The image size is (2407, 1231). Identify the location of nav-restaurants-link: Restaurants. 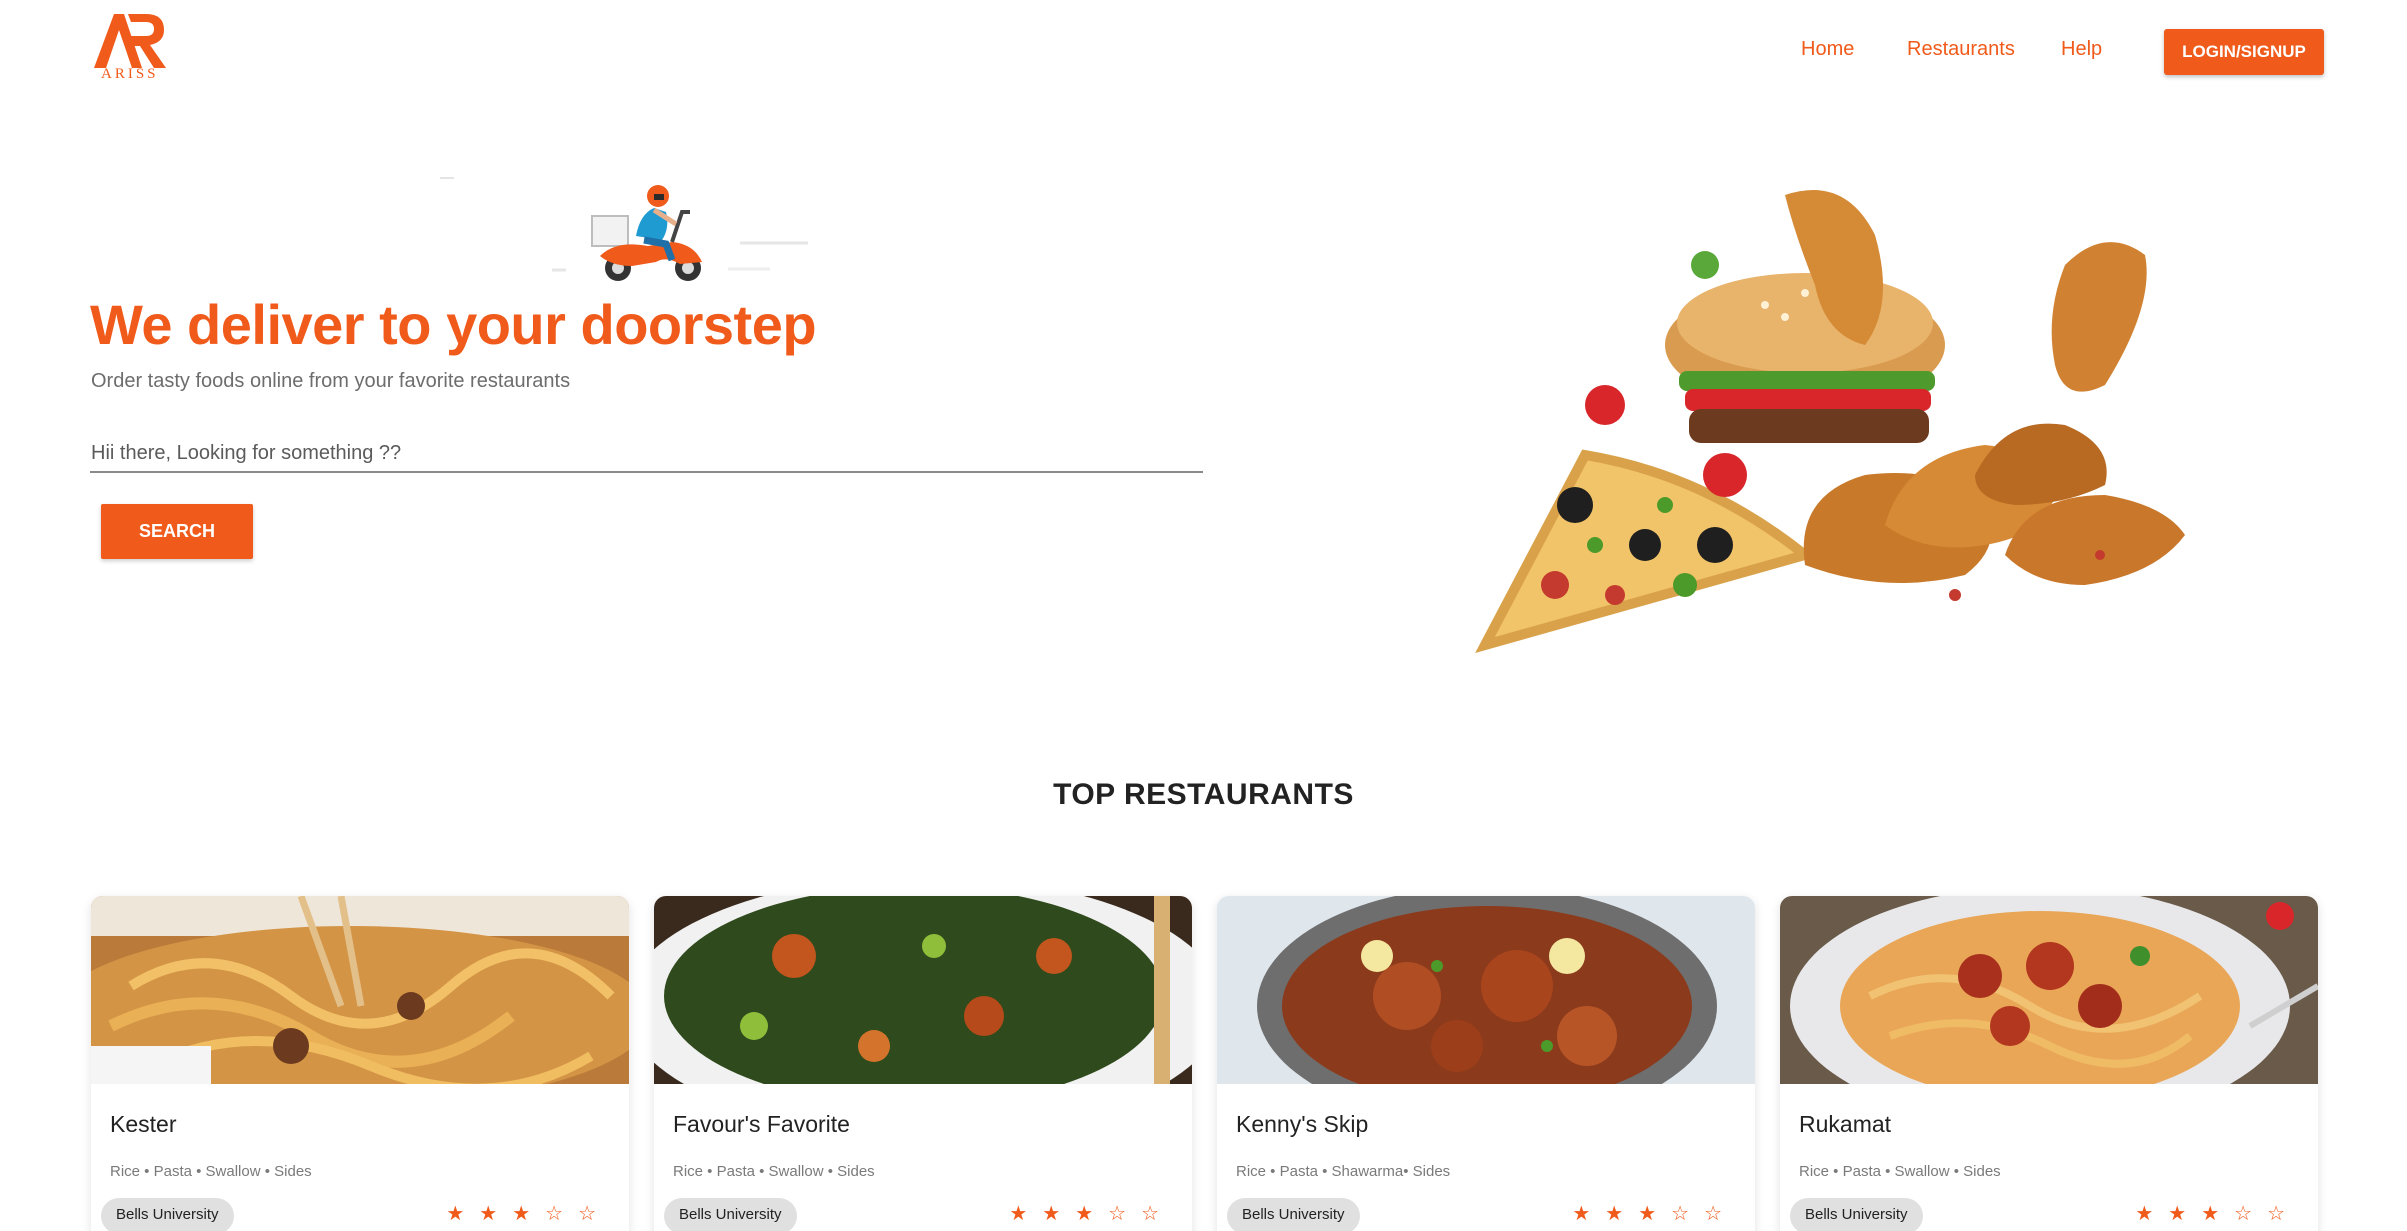
(1961, 49).